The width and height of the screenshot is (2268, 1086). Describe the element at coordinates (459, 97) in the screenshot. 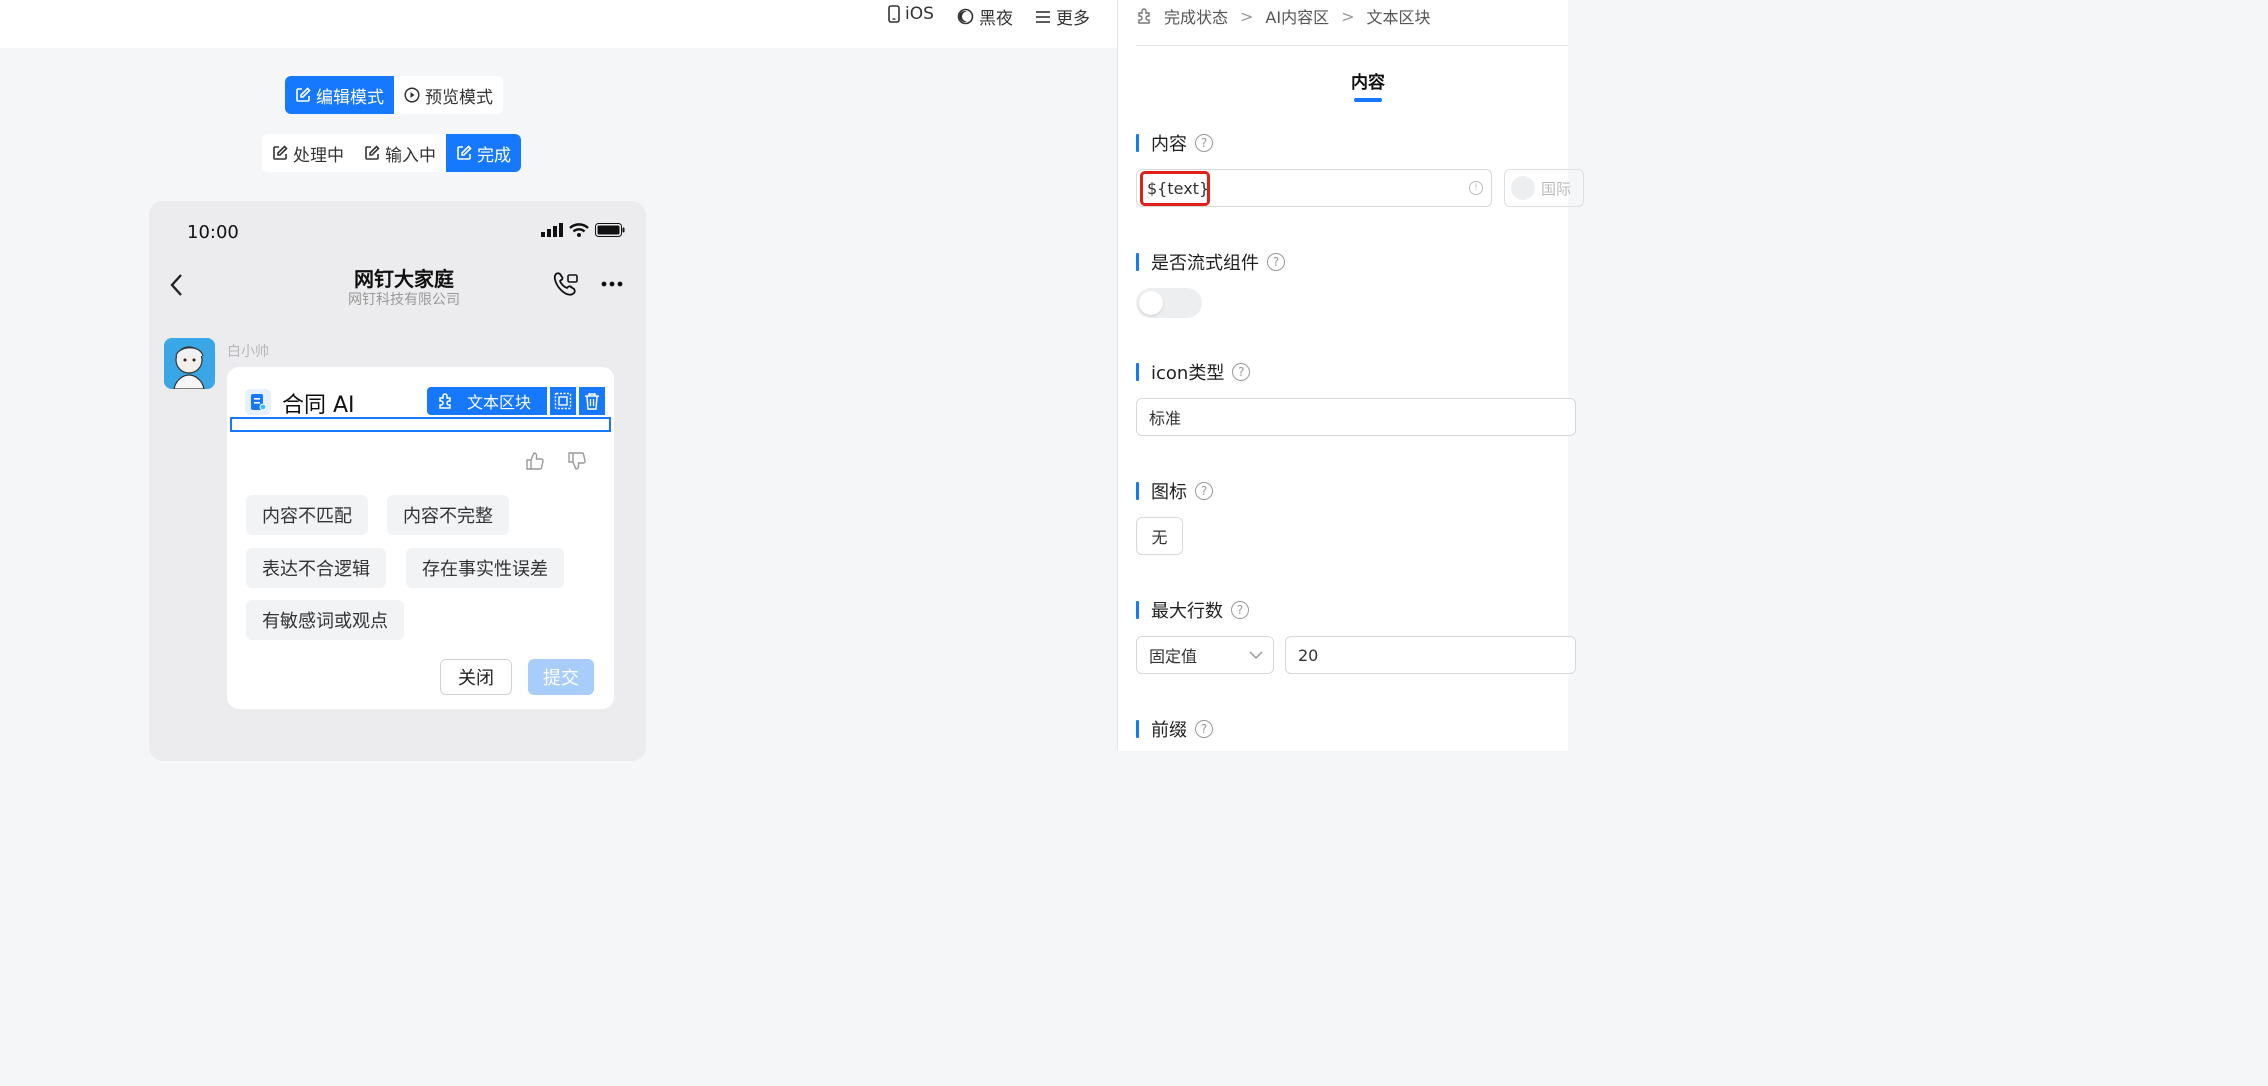

I see `preview-mode-label: 预览模式` at that location.